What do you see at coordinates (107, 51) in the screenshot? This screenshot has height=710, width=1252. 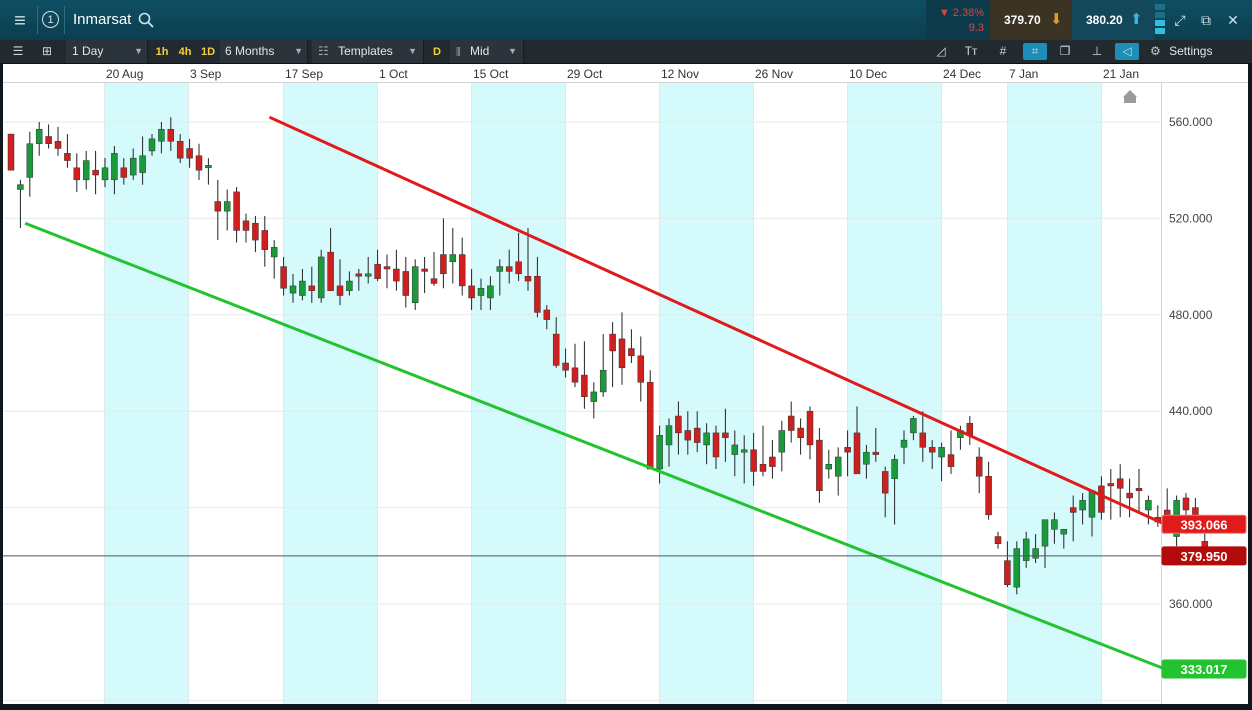 I see `interval-select: 1 Day ▼` at bounding box center [107, 51].